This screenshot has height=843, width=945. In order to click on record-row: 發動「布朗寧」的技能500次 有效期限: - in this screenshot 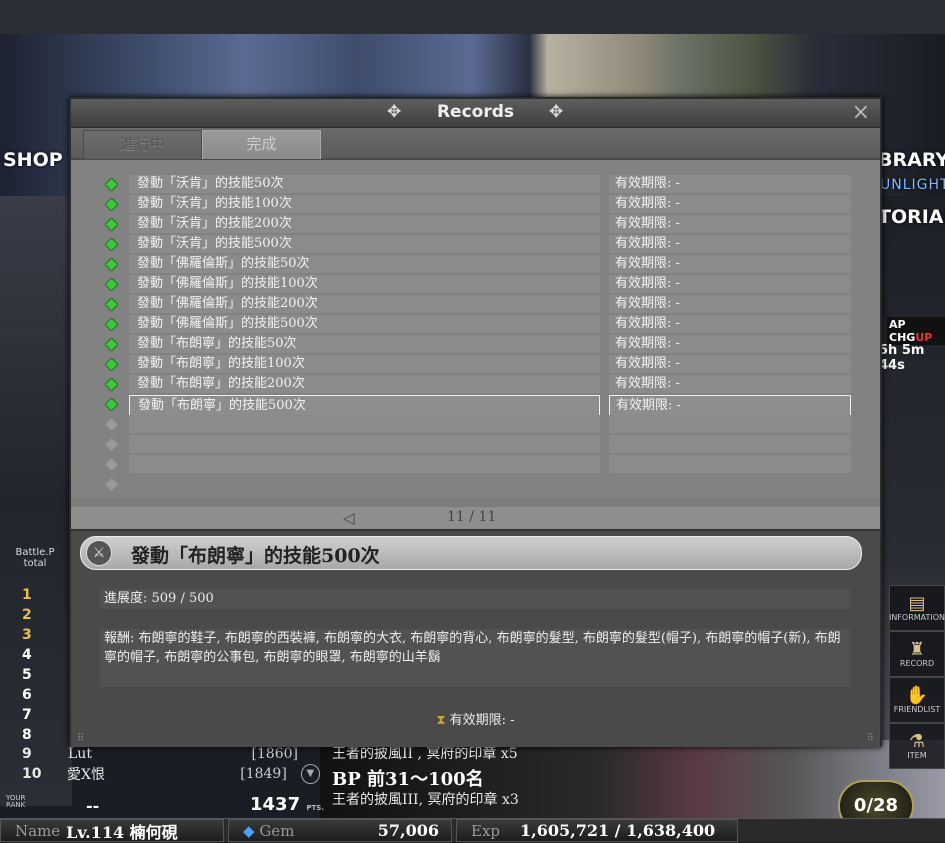, I will do `click(475, 405)`.